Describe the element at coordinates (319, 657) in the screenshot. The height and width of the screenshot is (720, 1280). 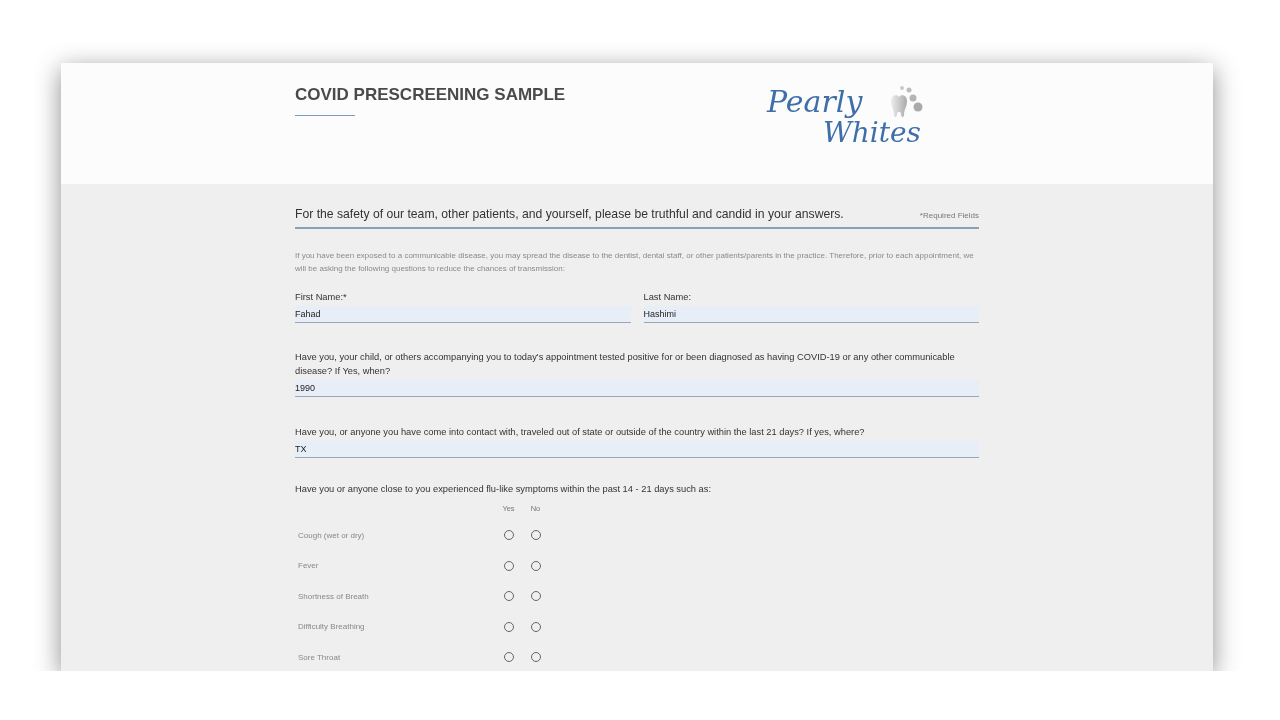
I see `symptom-label: Sore Throat` at that location.